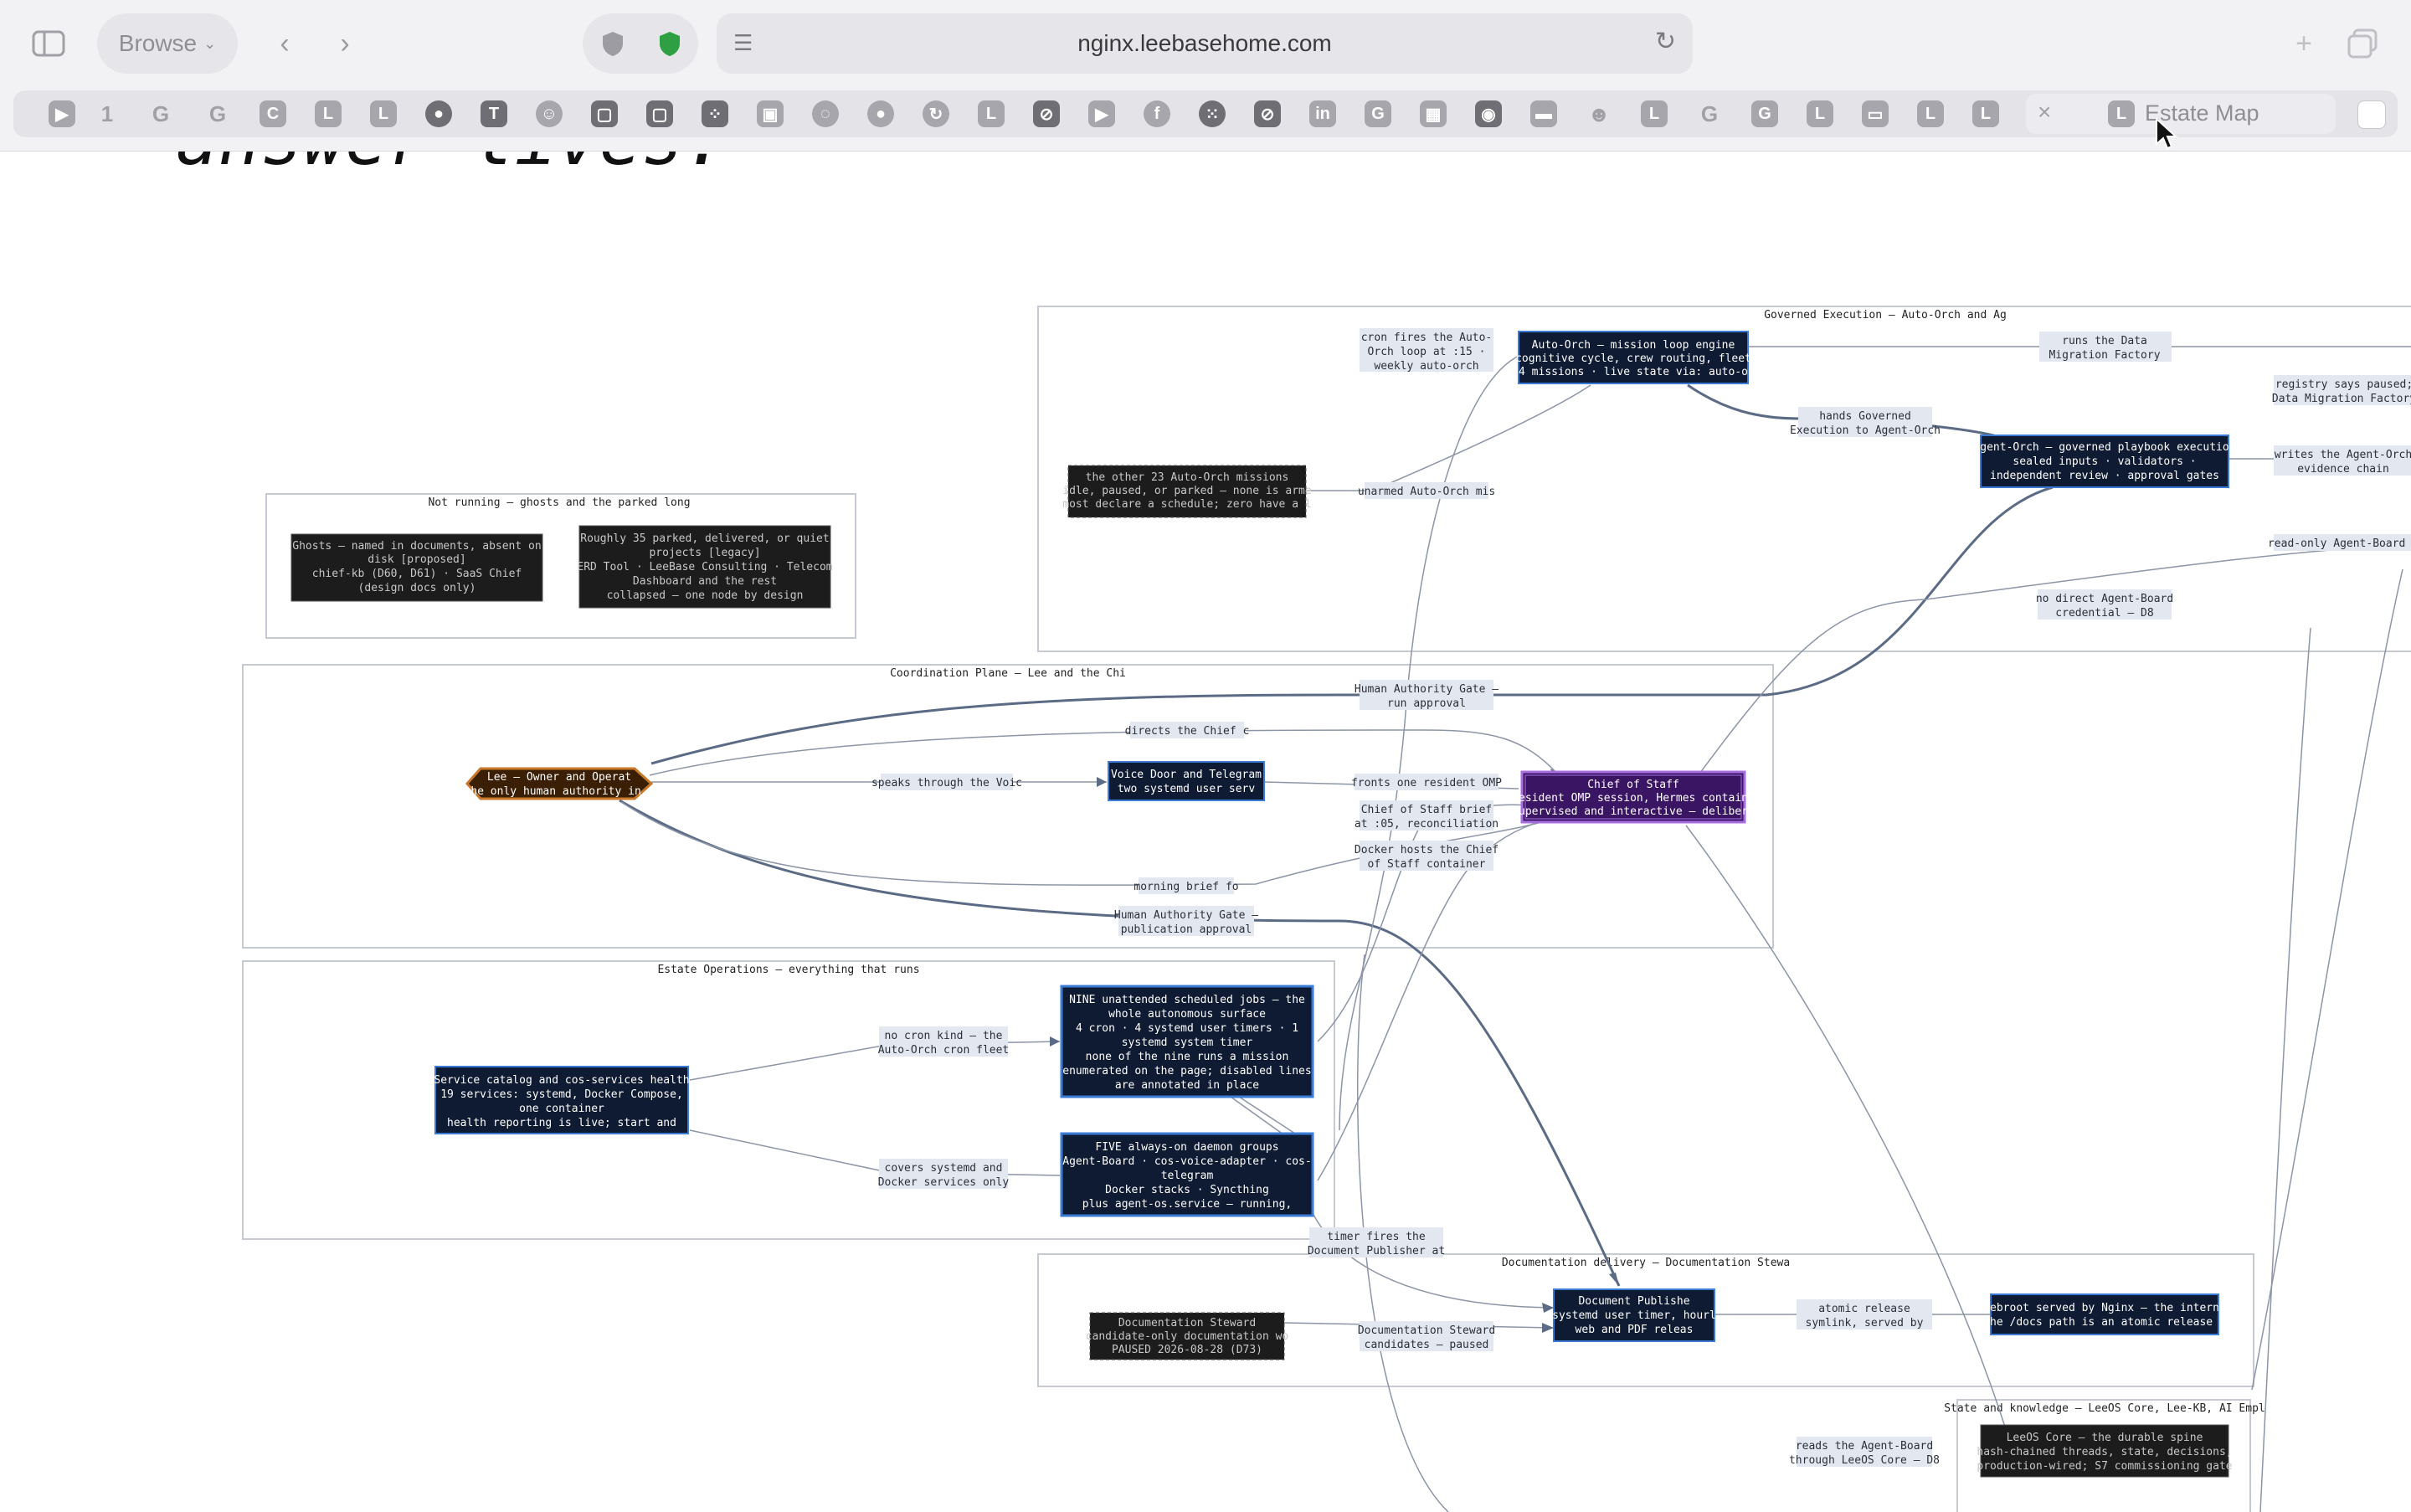 This screenshot has width=2411, height=1512. What do you see at coordinates (1633, 345) in the screenshot?
I see `svg-text:Auto-Orch — mission loop engin: Auto-Orch — mission loop engine` at bounding box center [1633, 345].